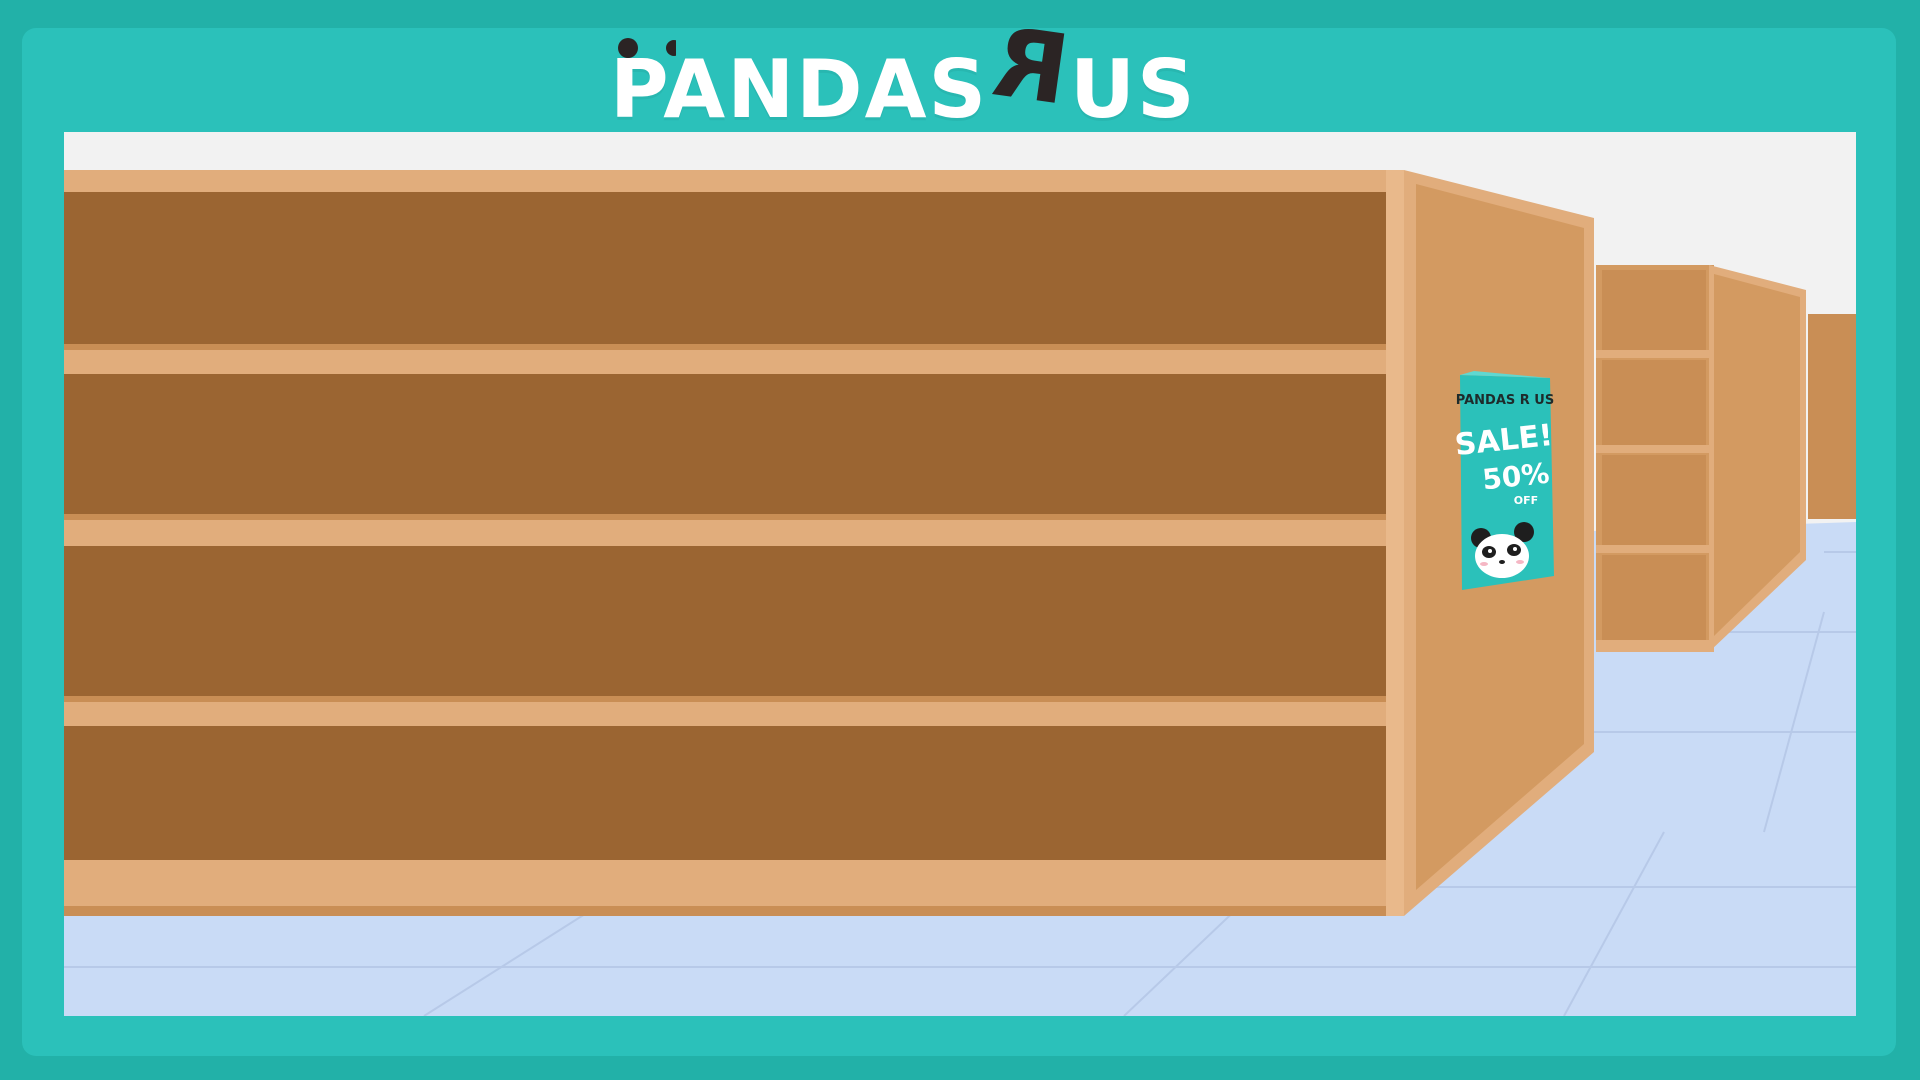 The height and width of the screenshot is (1080, 1920). I want to click on logo-text-us: US, so click(1133, 89).